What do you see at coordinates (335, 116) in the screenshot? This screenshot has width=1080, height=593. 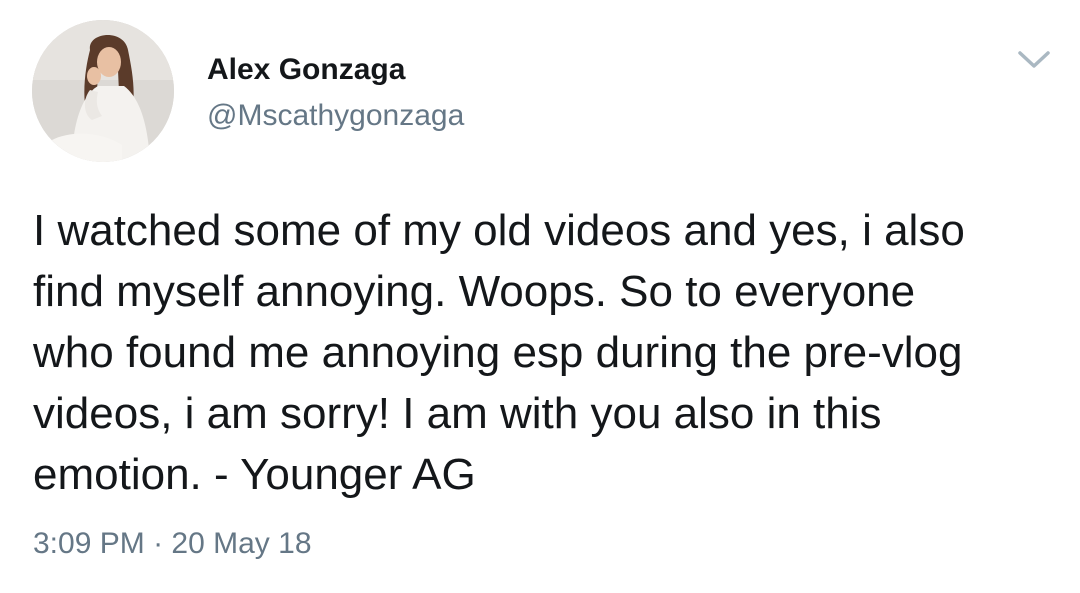 I see `user-handle: @Mscathygonzaga` at bounding box center [335, 116].